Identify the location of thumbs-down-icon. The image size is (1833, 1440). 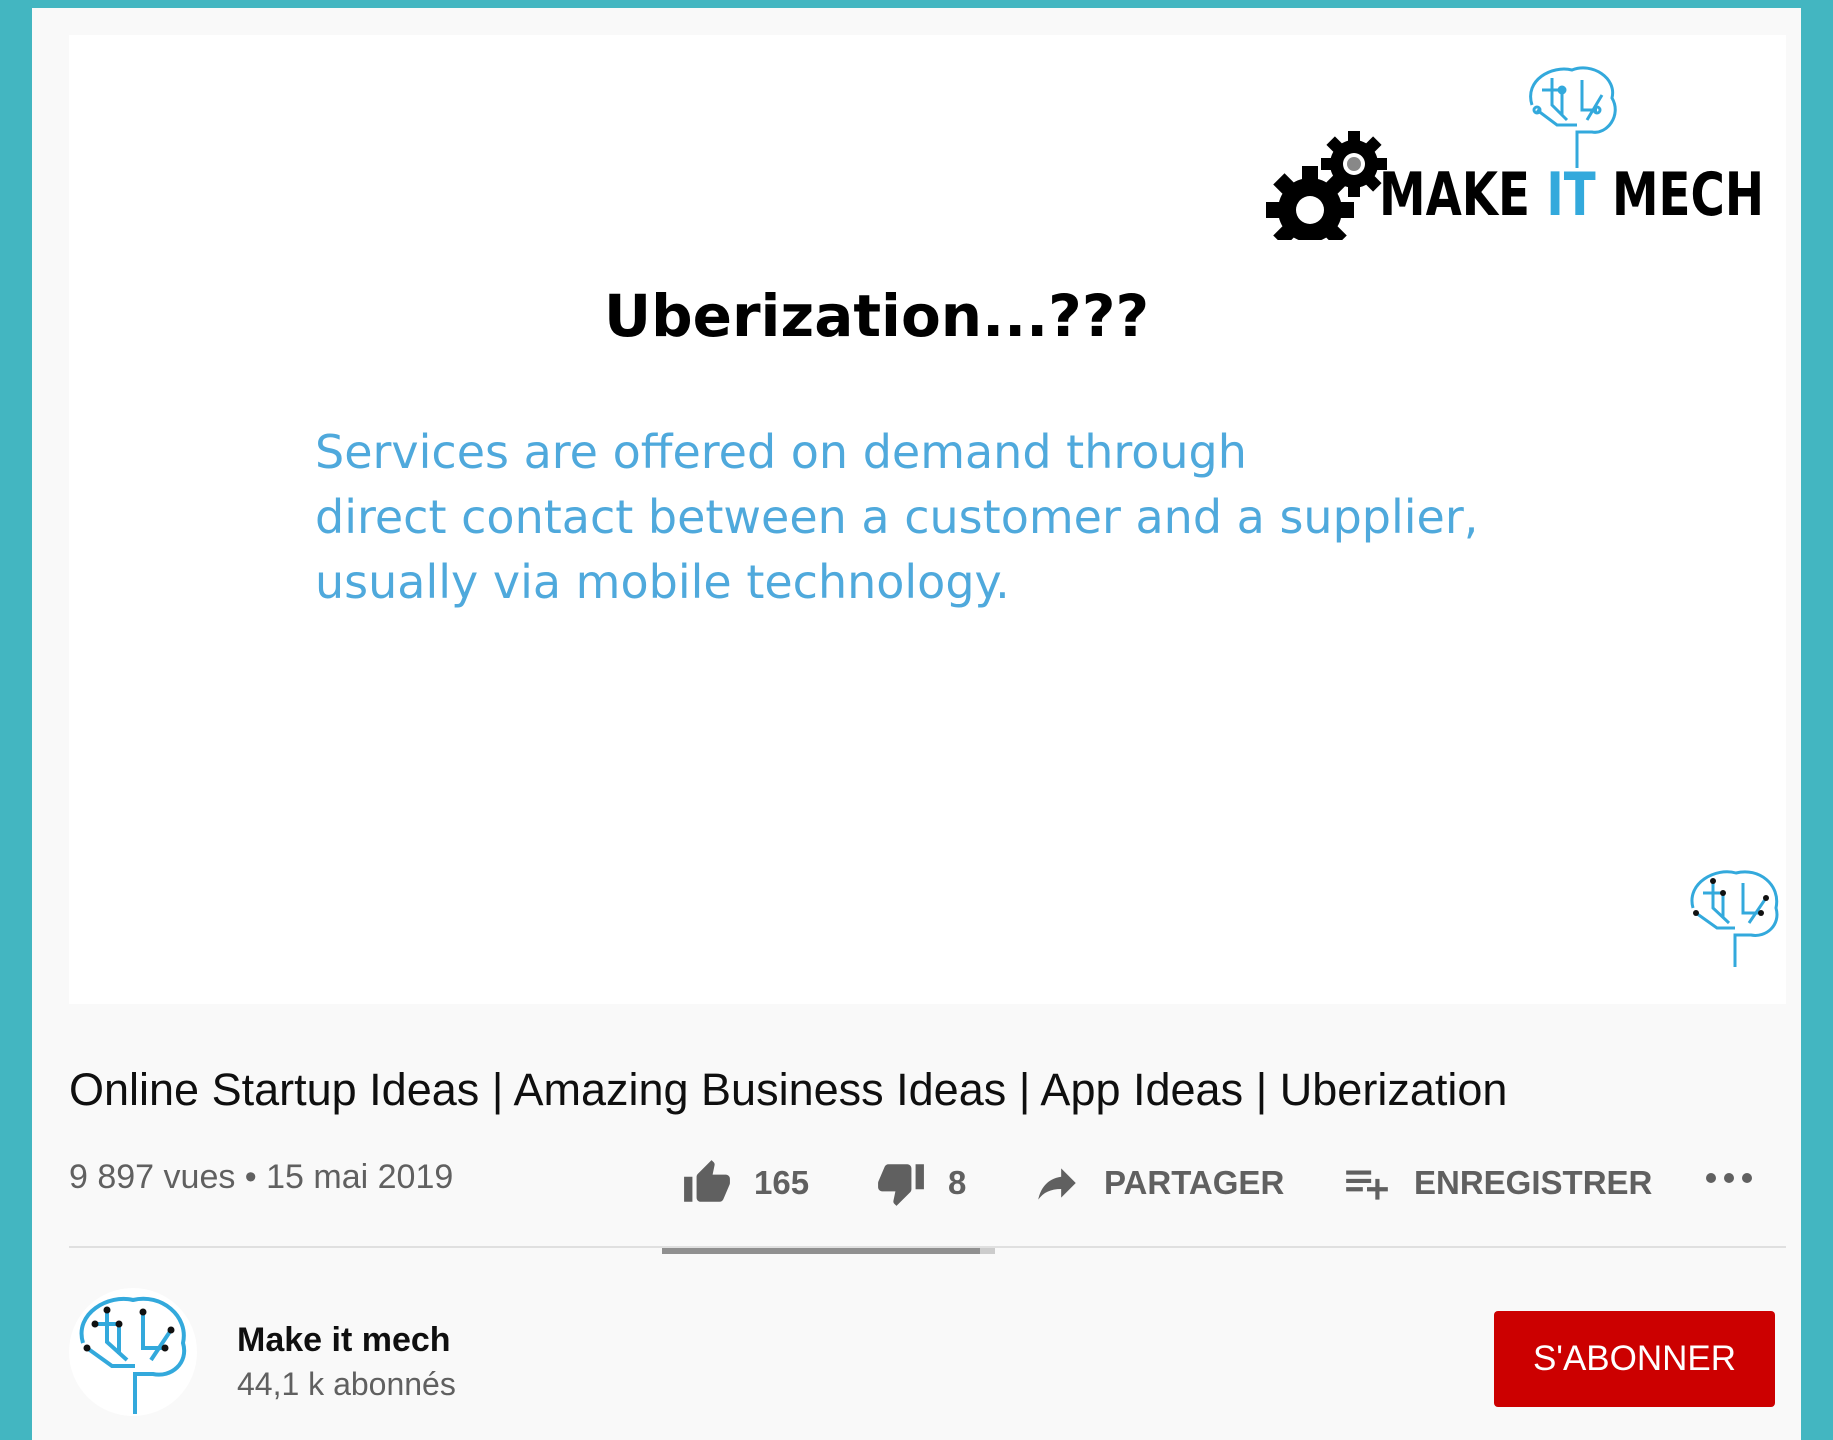
(901, 1185).